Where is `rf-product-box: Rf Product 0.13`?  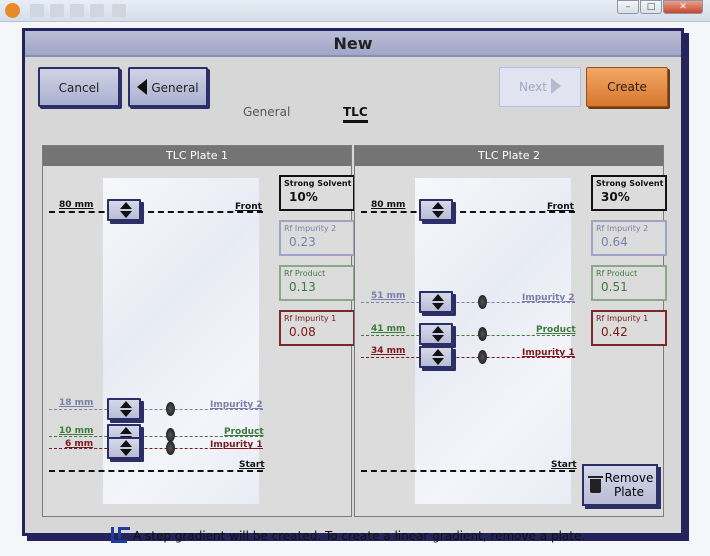 rf-product-box: Rf Product 0.13 is located at coordinates (317, 283).